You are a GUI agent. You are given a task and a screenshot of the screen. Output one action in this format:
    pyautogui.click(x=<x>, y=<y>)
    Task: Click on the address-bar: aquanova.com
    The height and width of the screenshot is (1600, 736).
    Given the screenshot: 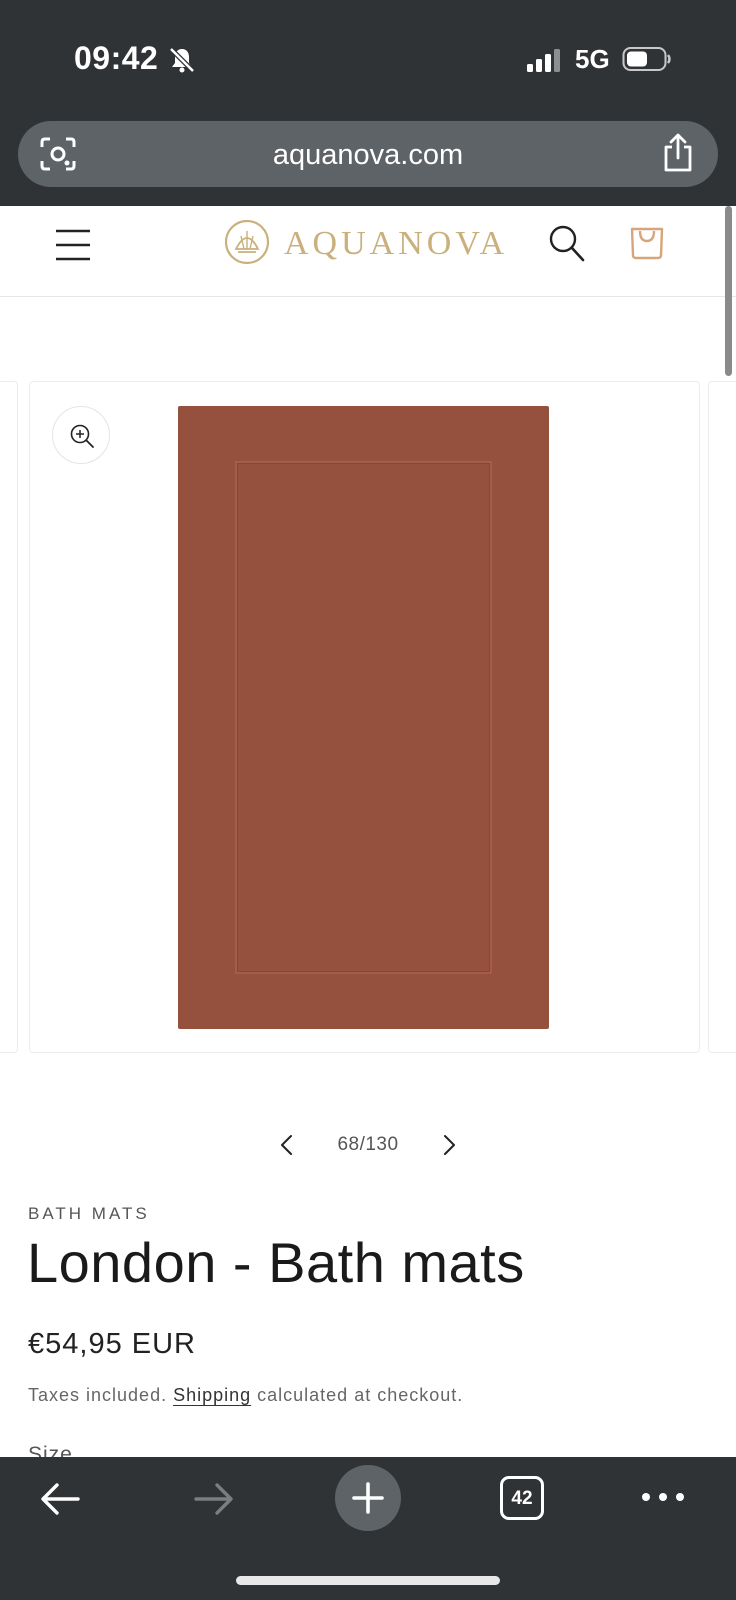 What is the action you would take?
    pyautogui.click(x=368, y=154)
    